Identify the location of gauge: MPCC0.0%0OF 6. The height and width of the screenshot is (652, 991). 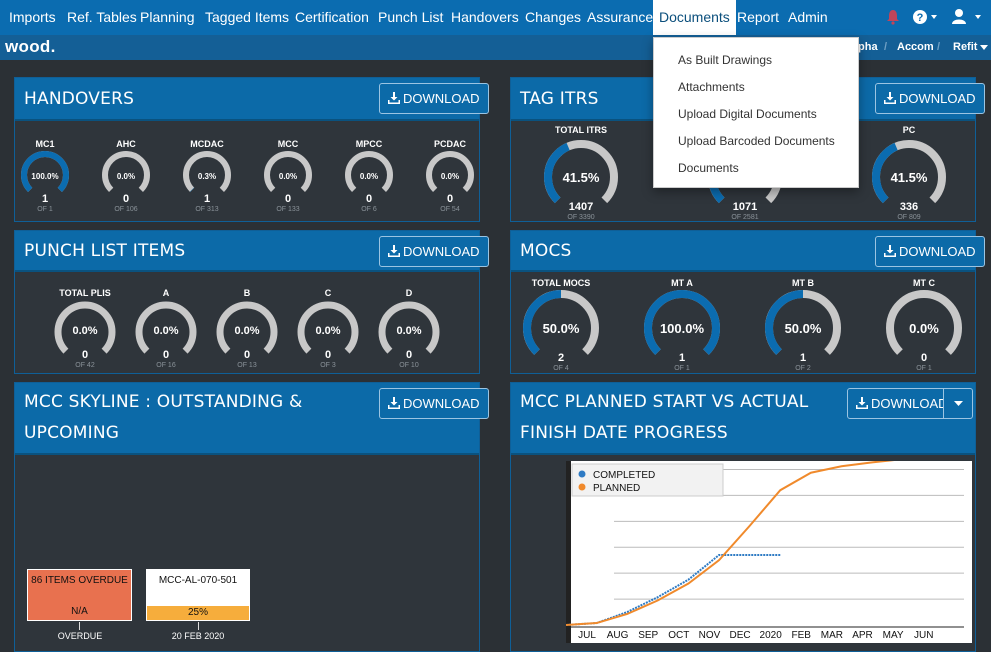
(369, 176).